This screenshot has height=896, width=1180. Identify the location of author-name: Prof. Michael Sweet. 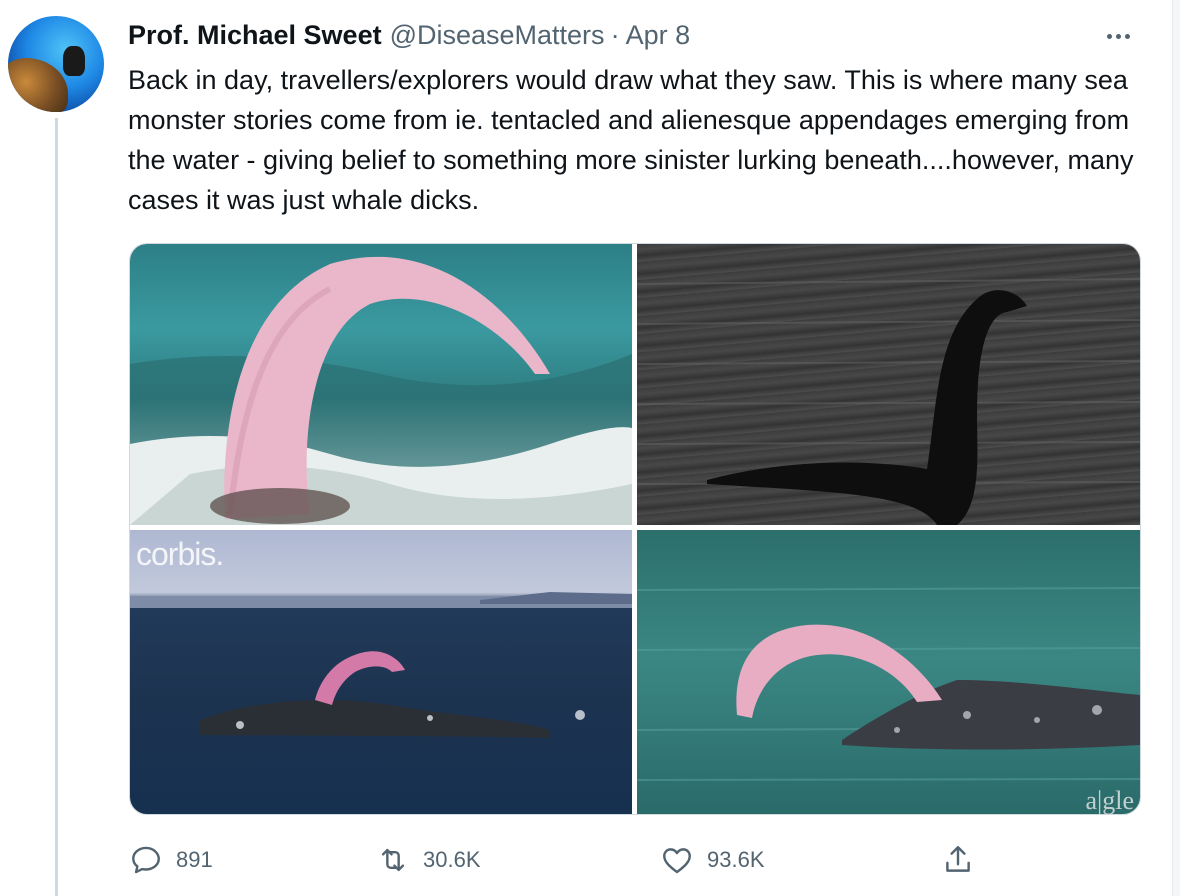
(255, 35).